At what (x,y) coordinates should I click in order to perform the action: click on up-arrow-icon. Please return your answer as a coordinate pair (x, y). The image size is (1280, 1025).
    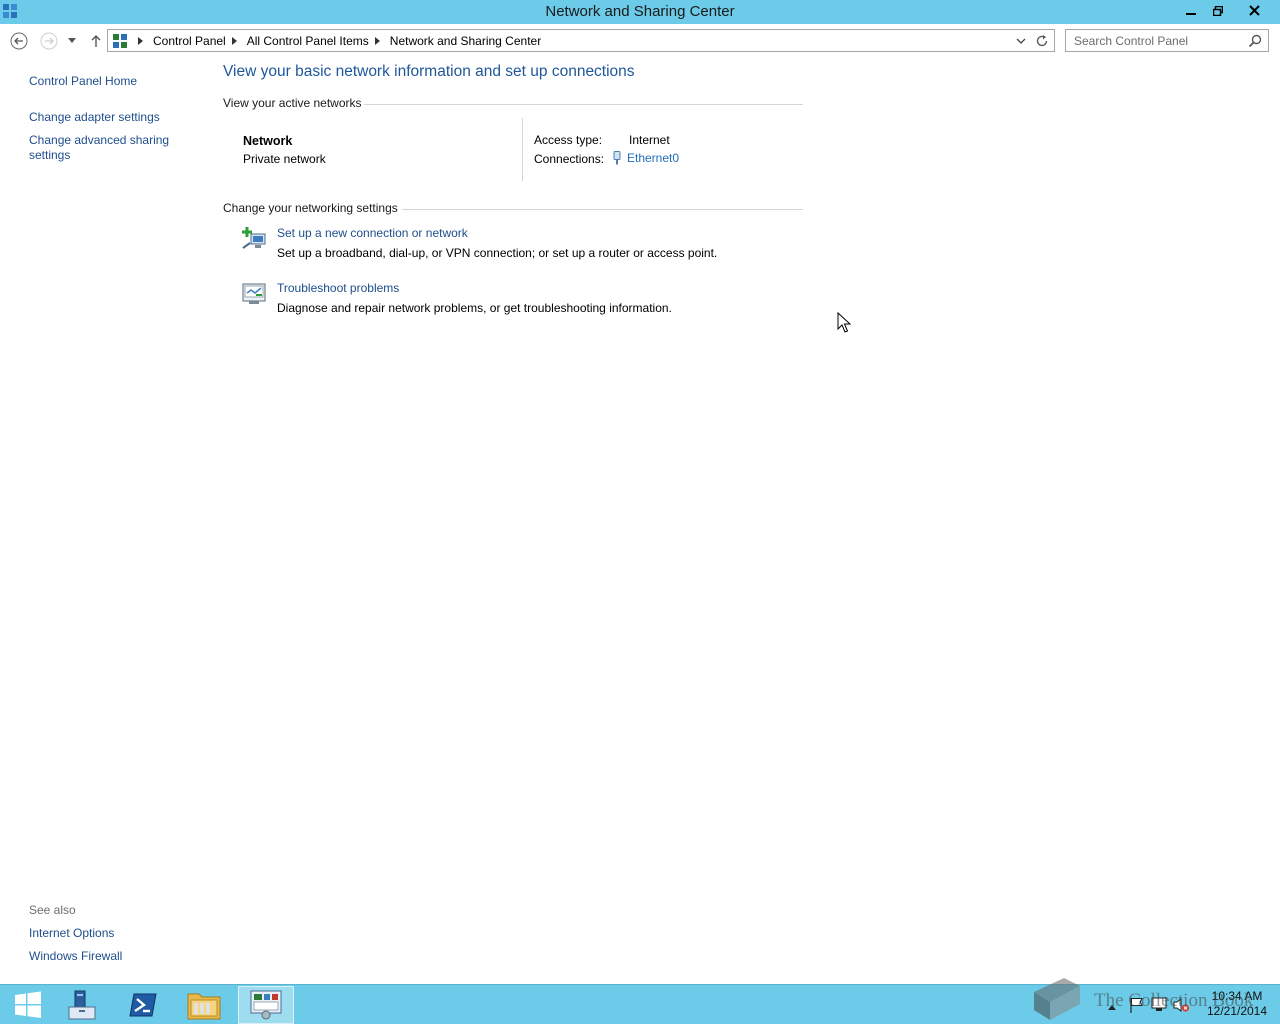
    Looking at the image, I should click on (96, 41).